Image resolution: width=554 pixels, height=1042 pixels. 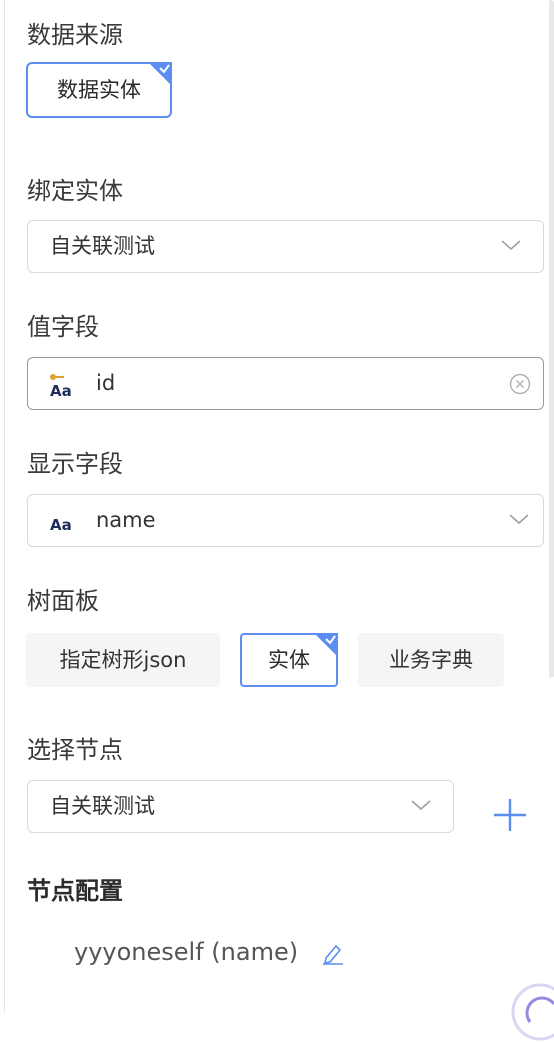 What do you see at coordinates (126, 520) in the screenshot?
I see `display-field-value: name` at bounding box center [126, 520].